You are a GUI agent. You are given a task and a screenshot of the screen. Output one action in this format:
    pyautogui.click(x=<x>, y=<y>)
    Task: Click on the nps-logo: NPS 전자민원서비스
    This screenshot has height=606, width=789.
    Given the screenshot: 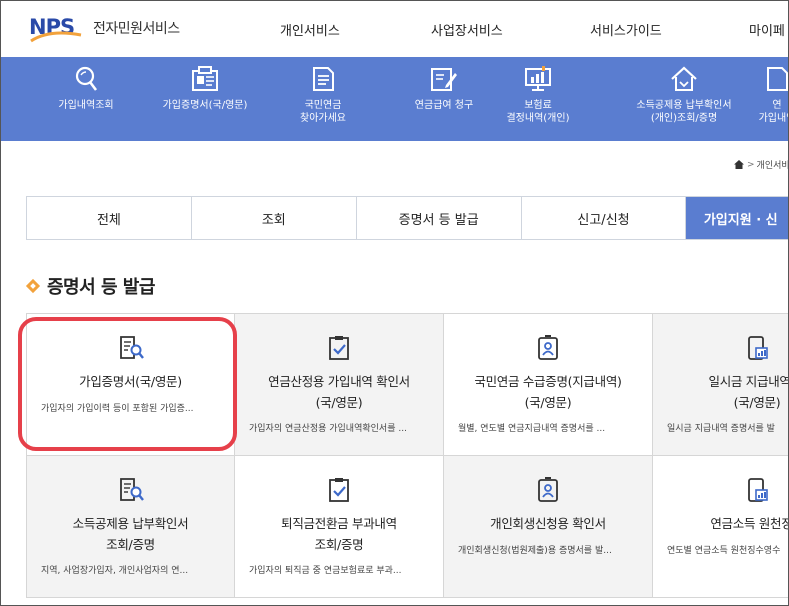 What is the action you would take?
    pyautogui.click(x=104, y=28)
    